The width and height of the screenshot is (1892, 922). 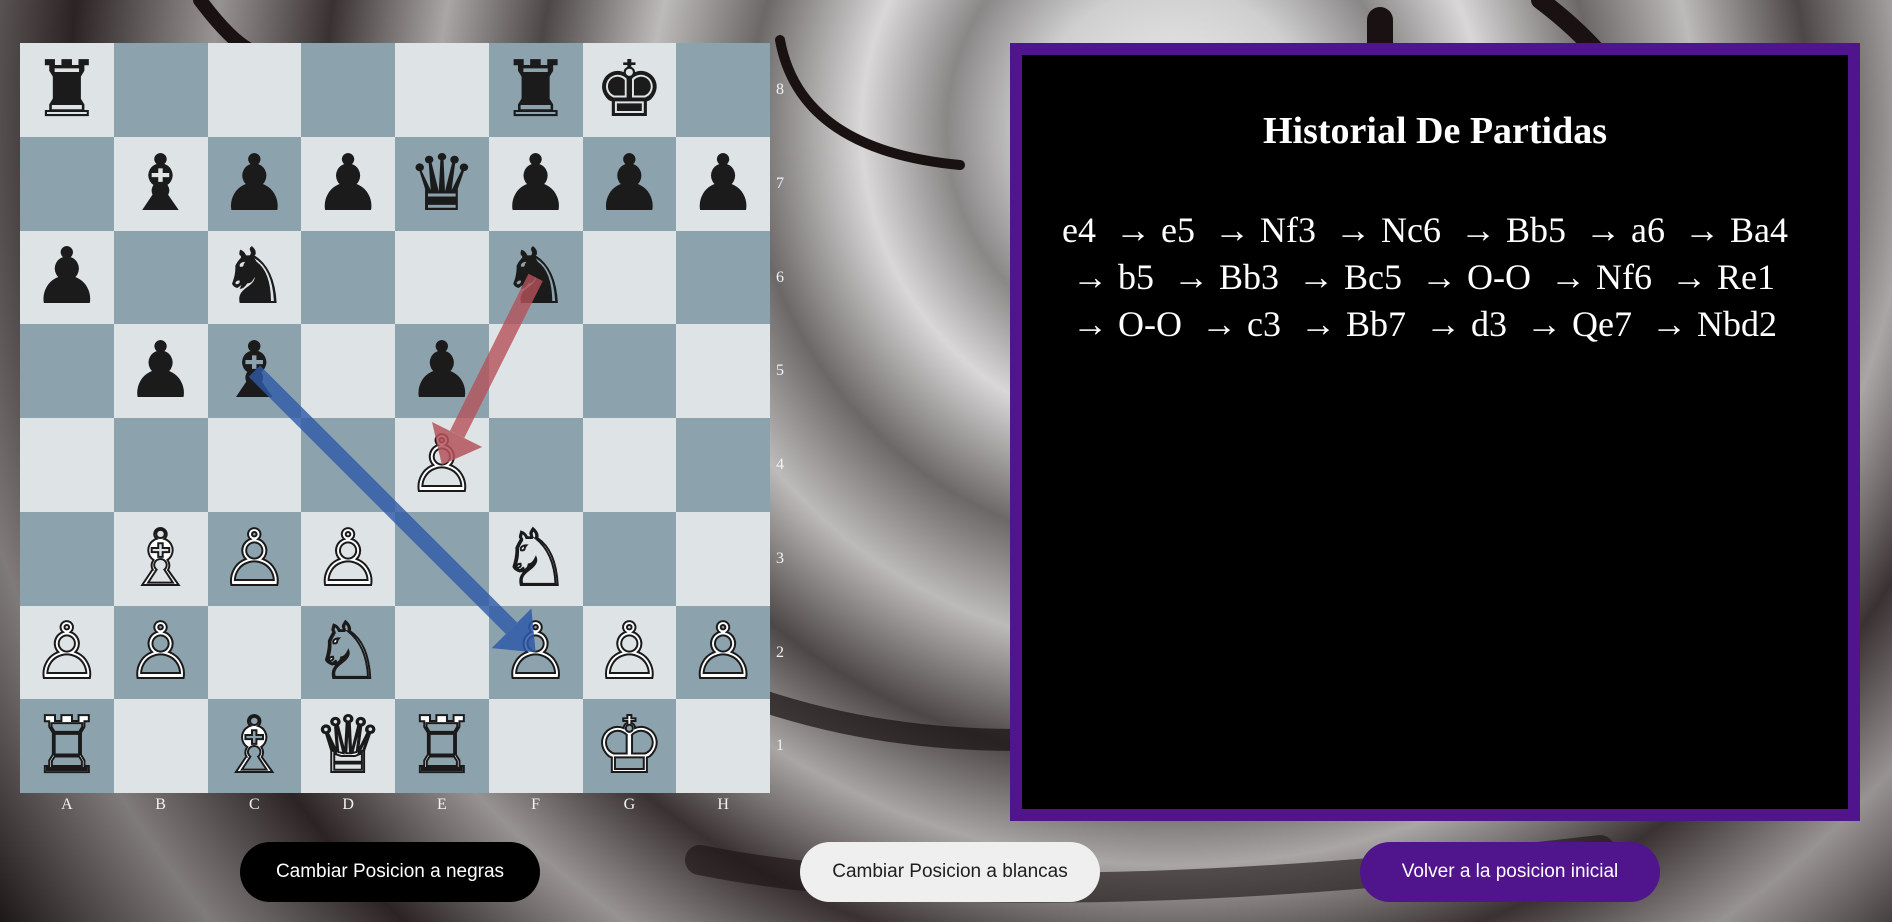 I want to click on square-d1: ♕, so click(x=348, y=746).